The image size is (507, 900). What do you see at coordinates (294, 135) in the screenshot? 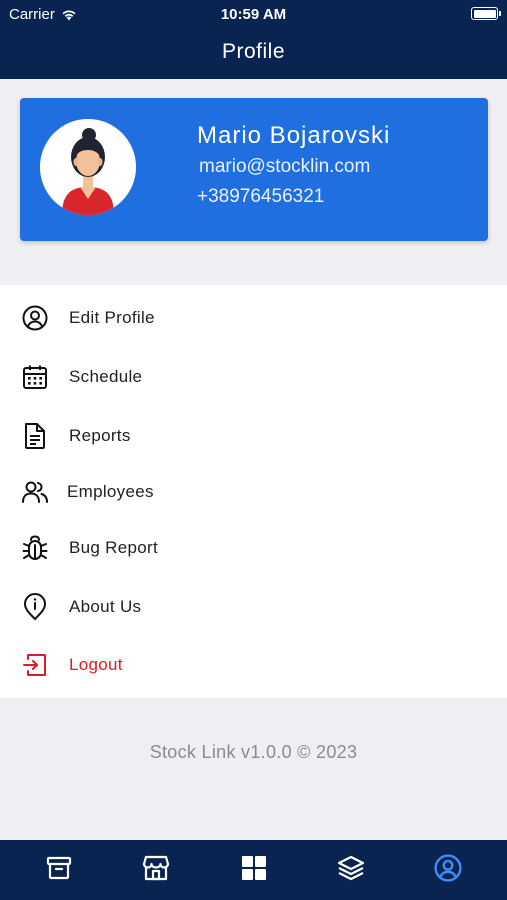
I see `profile-name: Mario Bojarovski` at bounding box center [294, 135].